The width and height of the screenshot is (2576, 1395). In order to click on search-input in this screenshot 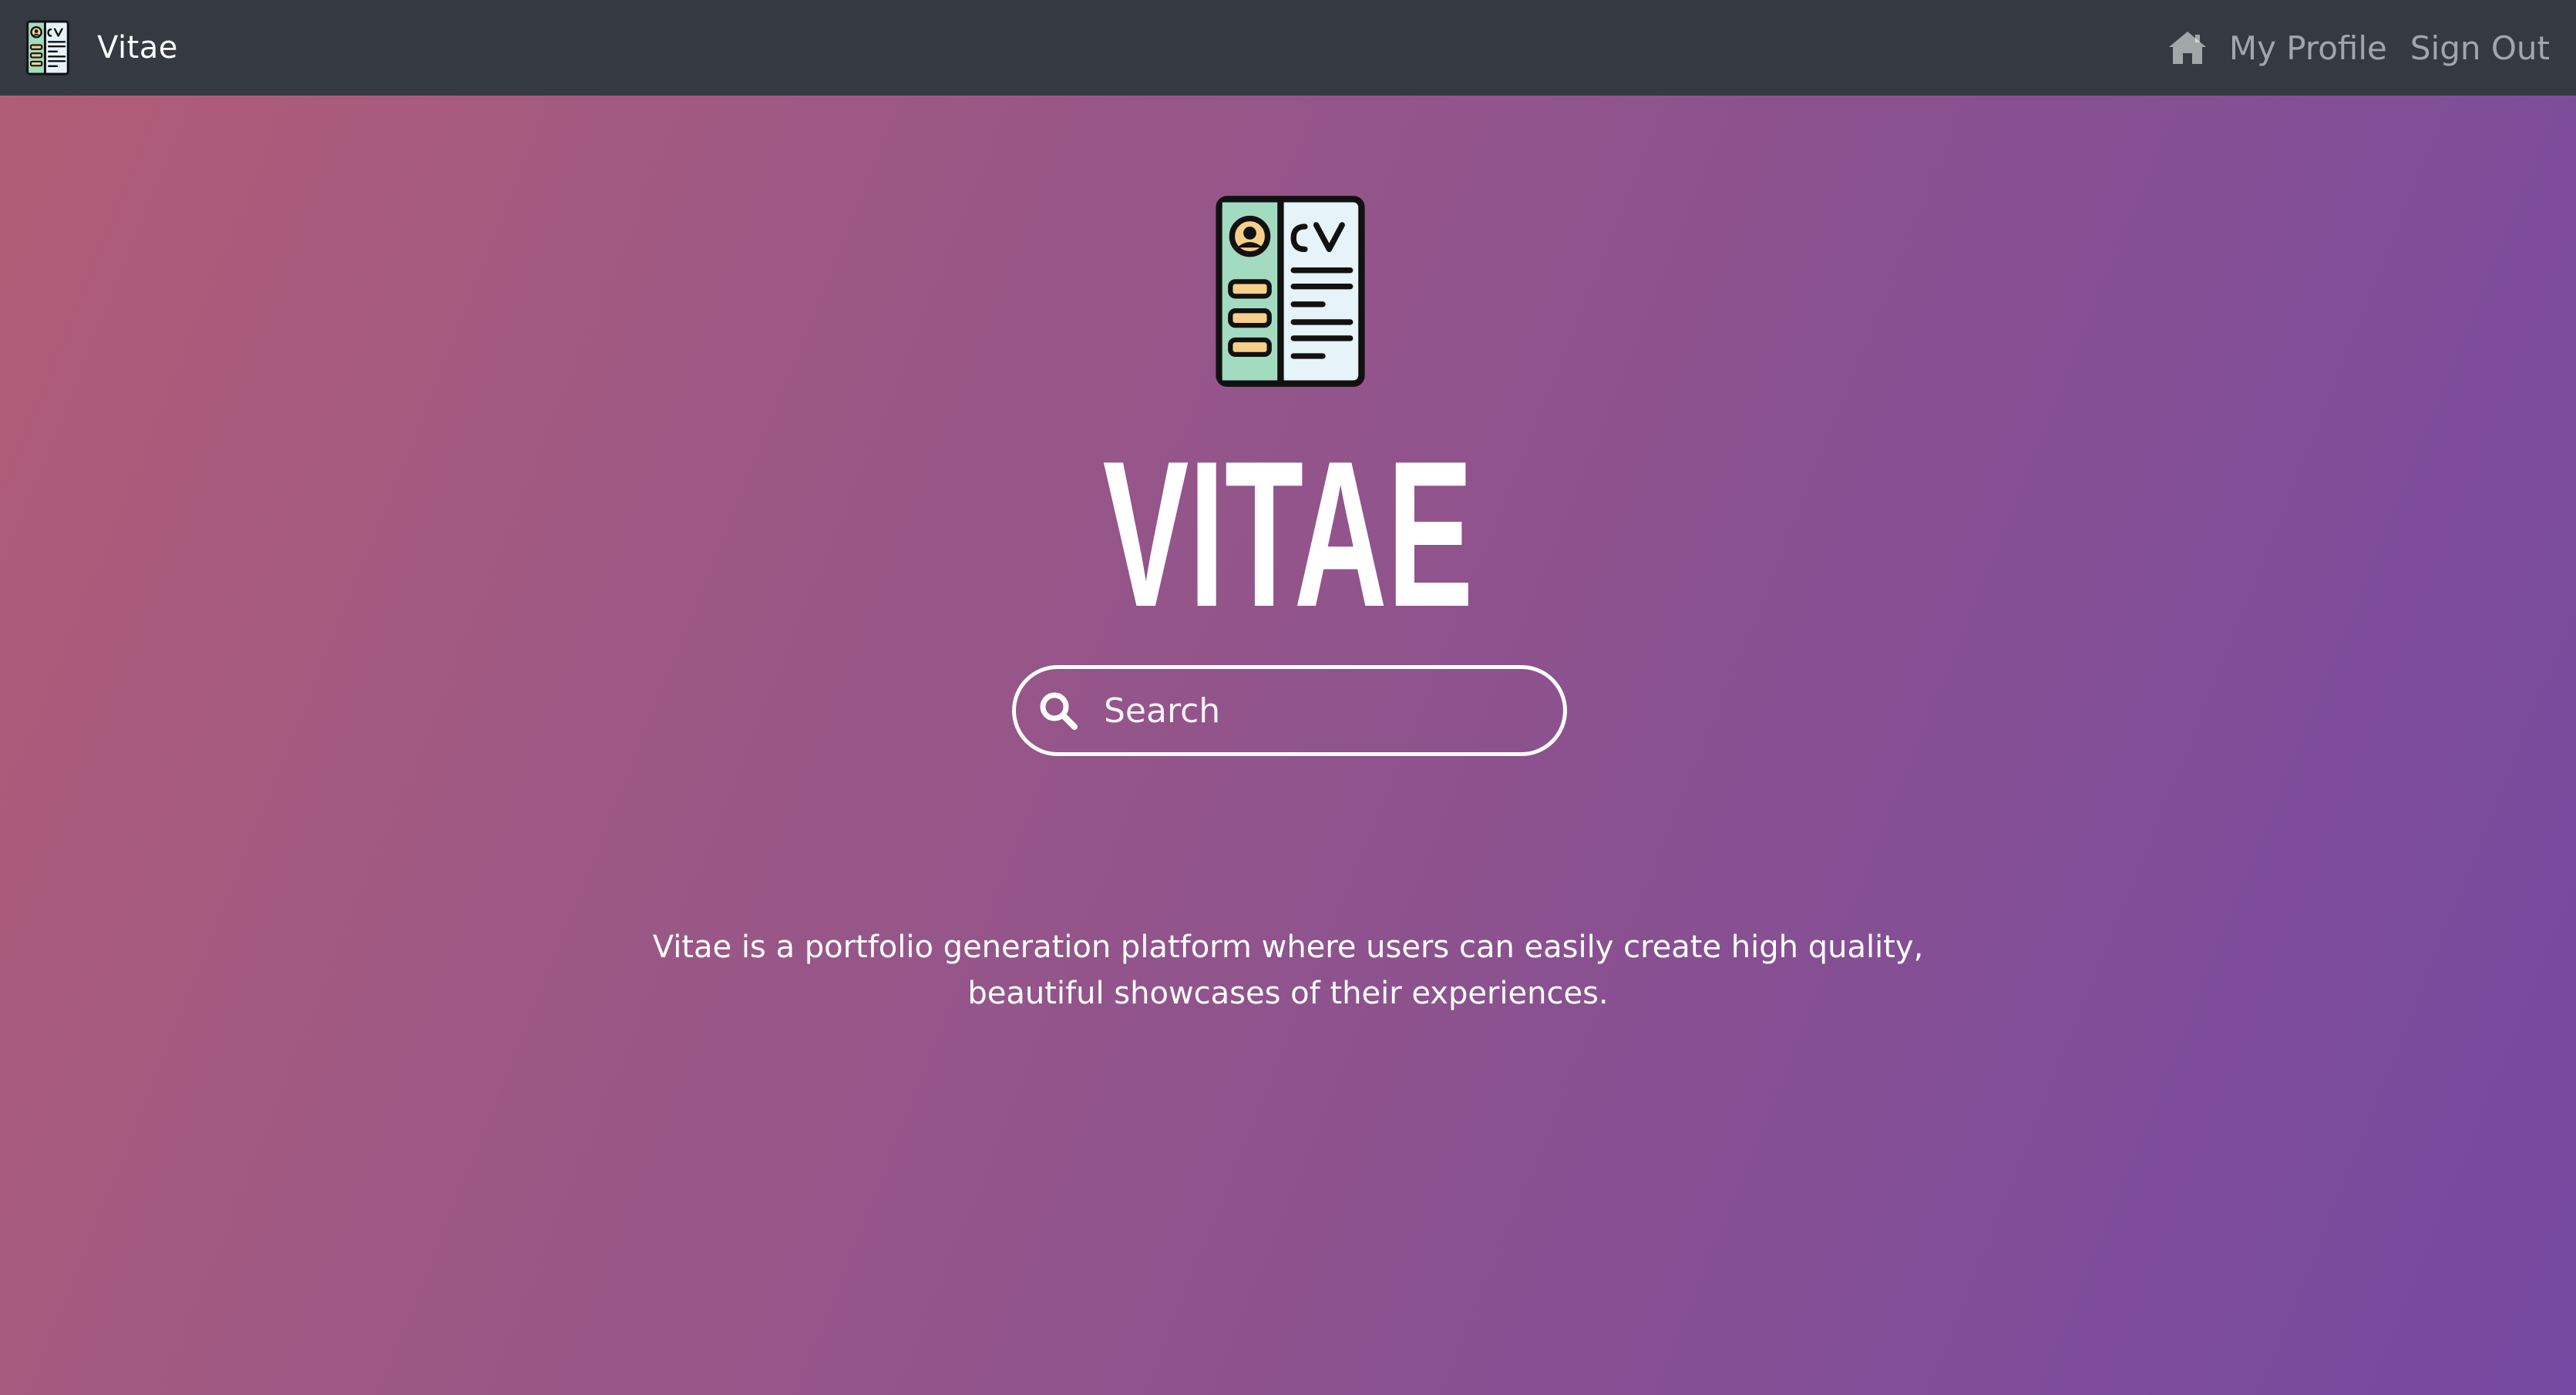, I will do `click(1322, 710)`.